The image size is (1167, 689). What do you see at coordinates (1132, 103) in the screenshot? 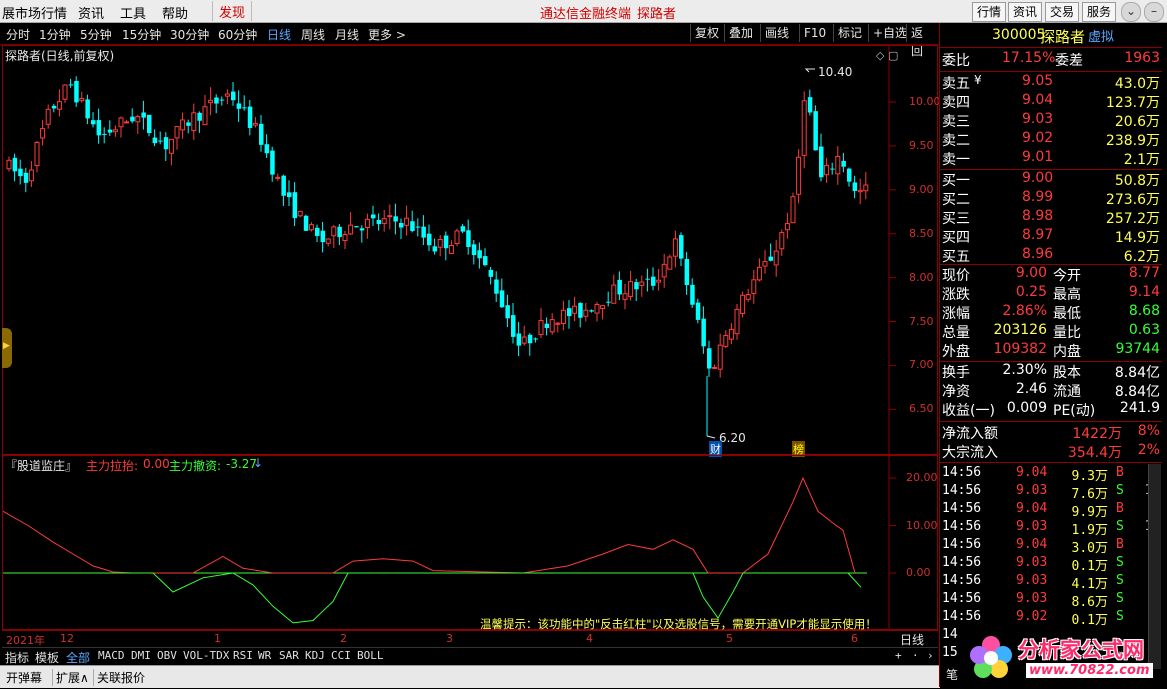
I see `ask-volume: 123.7万` at bounding box center [1132, 103].